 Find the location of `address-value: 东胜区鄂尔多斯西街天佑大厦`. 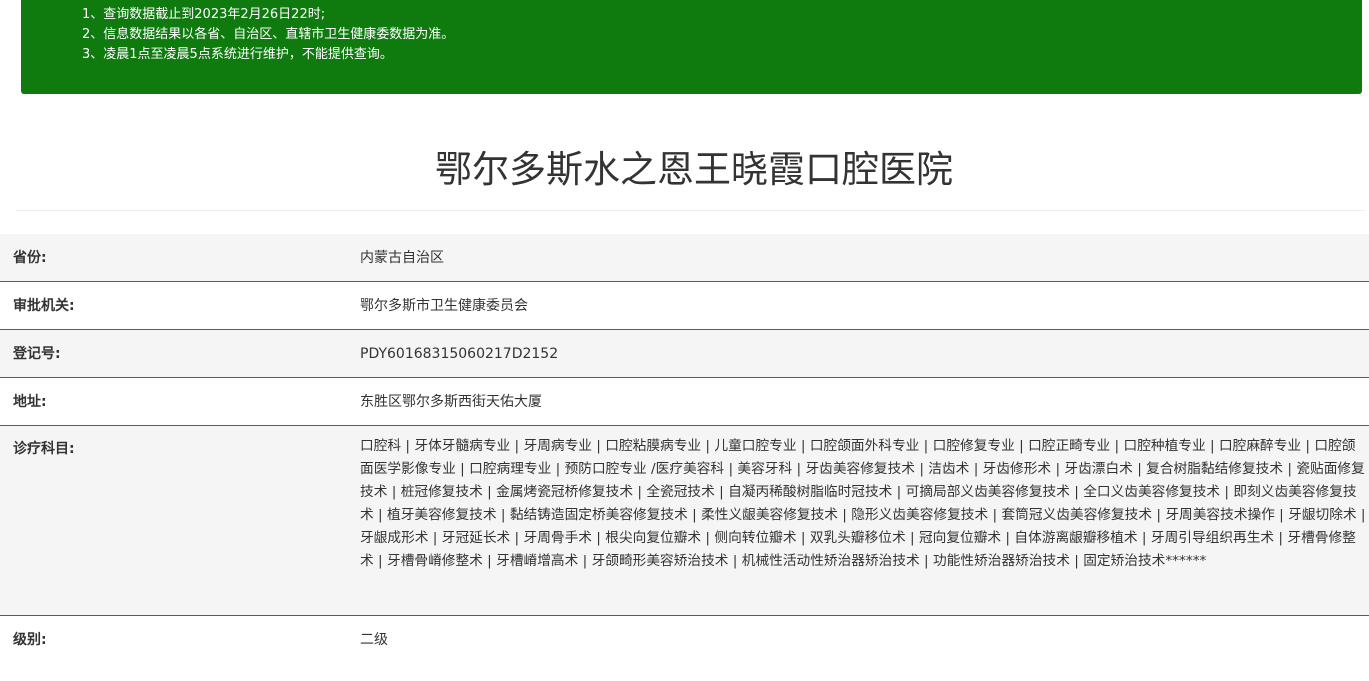

address-value: 东胜区鄂尔多斯西街天佑大厦 is located at coordinates (451, 402).